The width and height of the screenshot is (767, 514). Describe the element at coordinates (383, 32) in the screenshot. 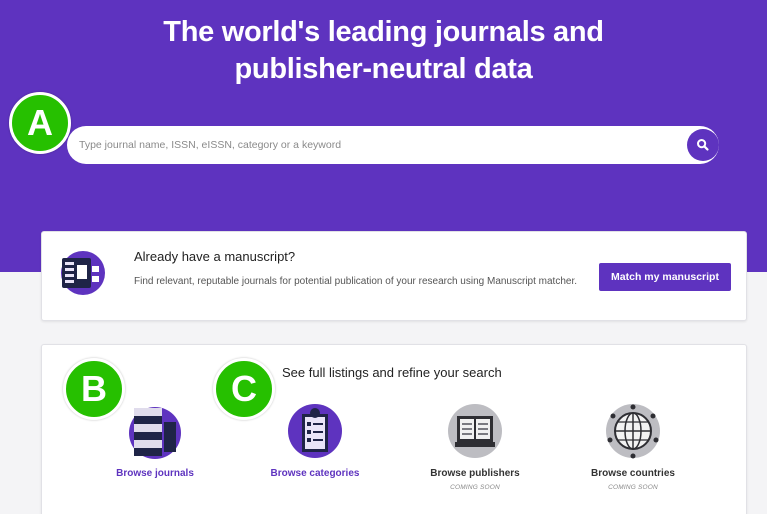

I see `hero-title-line-1: The world's leading journals and` at that location.